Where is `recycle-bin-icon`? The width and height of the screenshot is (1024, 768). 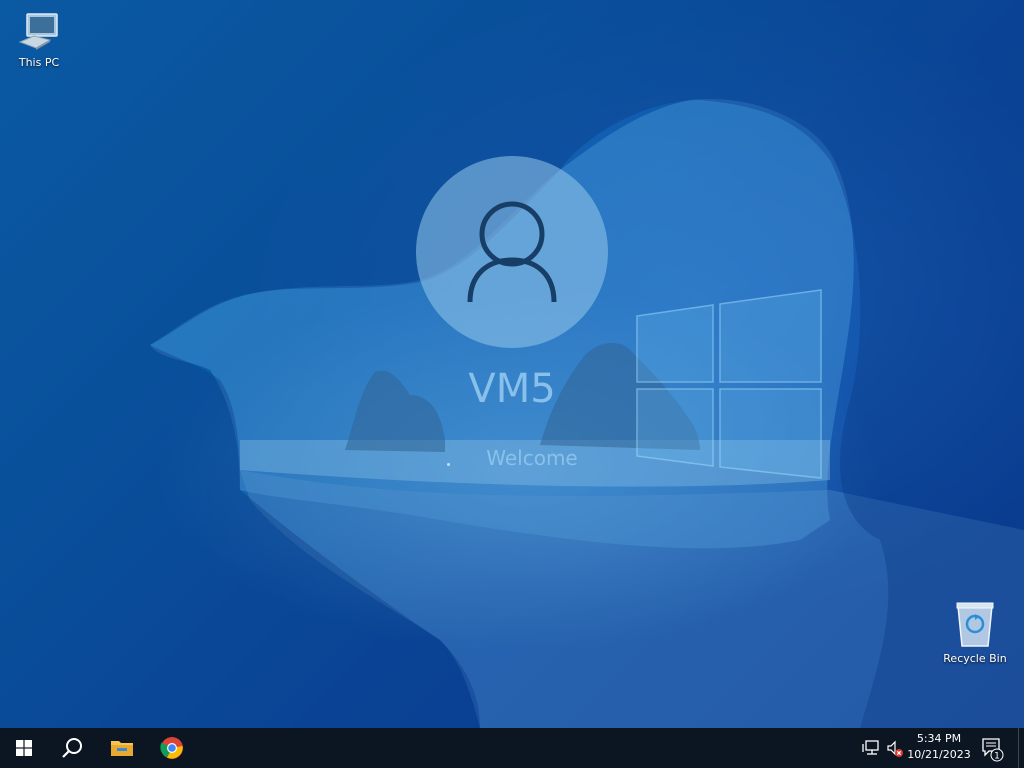
recycle-bin-icon is located at coordinates (975, 624).